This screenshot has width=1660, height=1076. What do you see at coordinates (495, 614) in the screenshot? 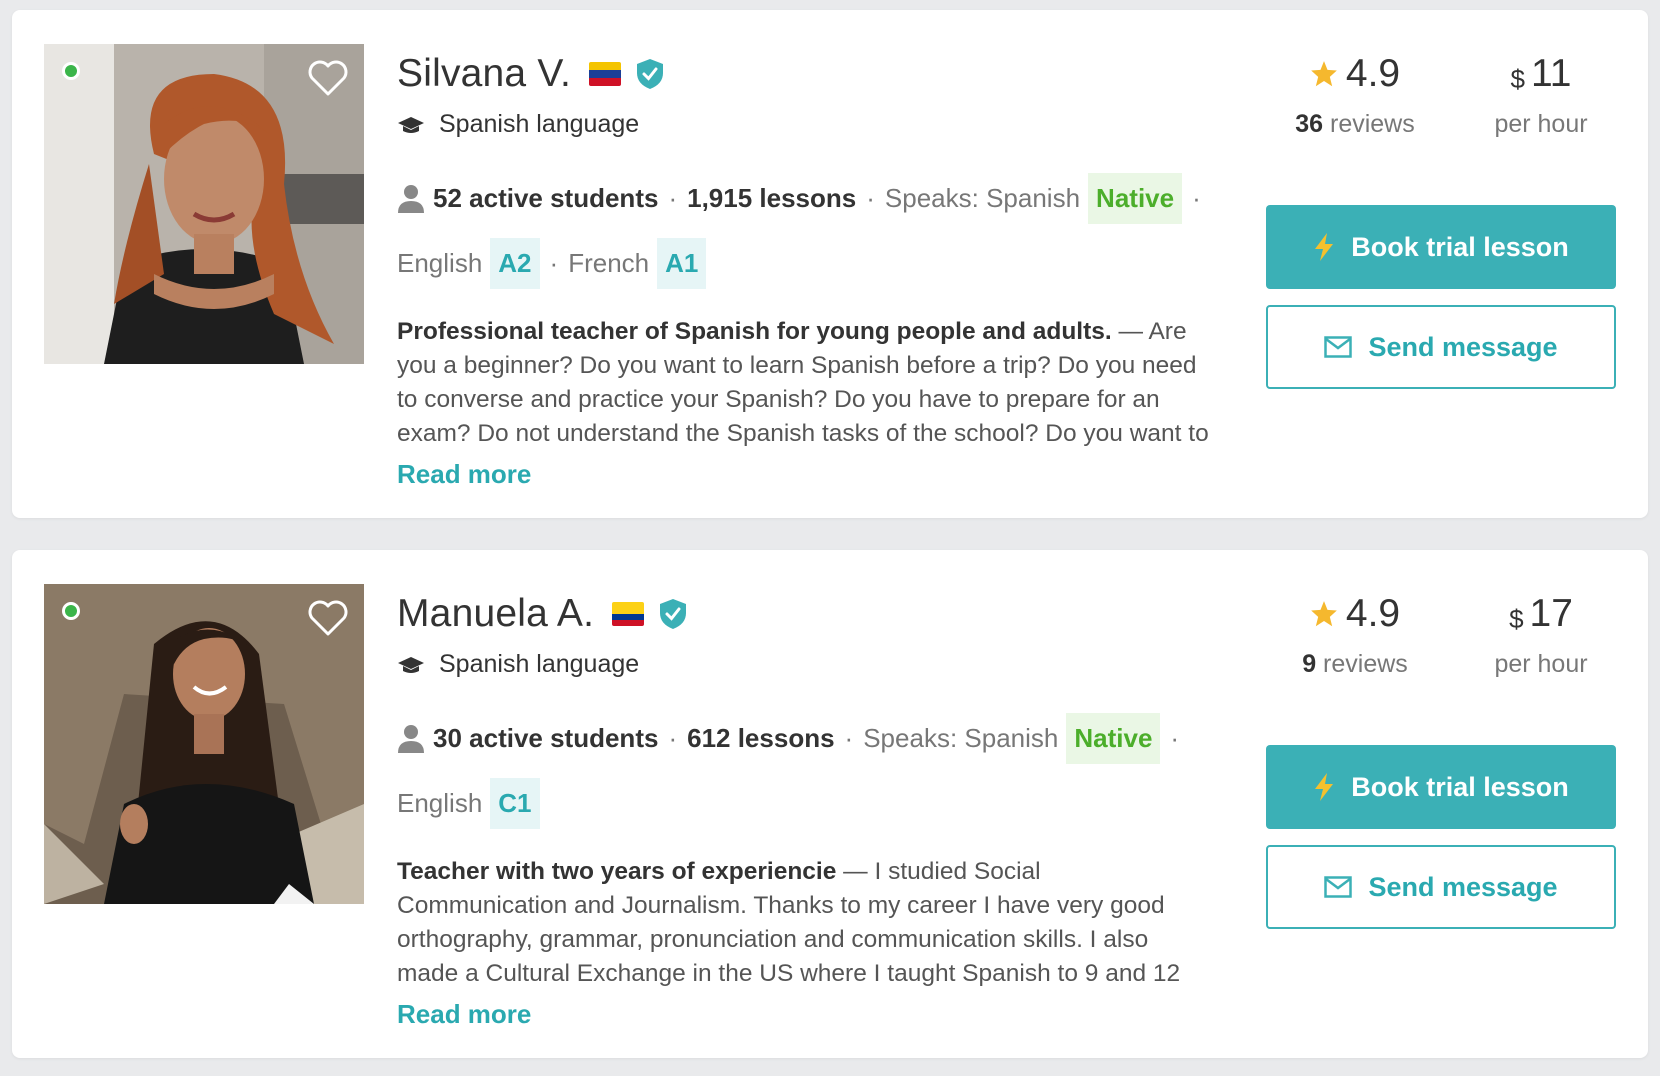
I see `tutor-name: Manuela A.` at bounding box center [495, 614].